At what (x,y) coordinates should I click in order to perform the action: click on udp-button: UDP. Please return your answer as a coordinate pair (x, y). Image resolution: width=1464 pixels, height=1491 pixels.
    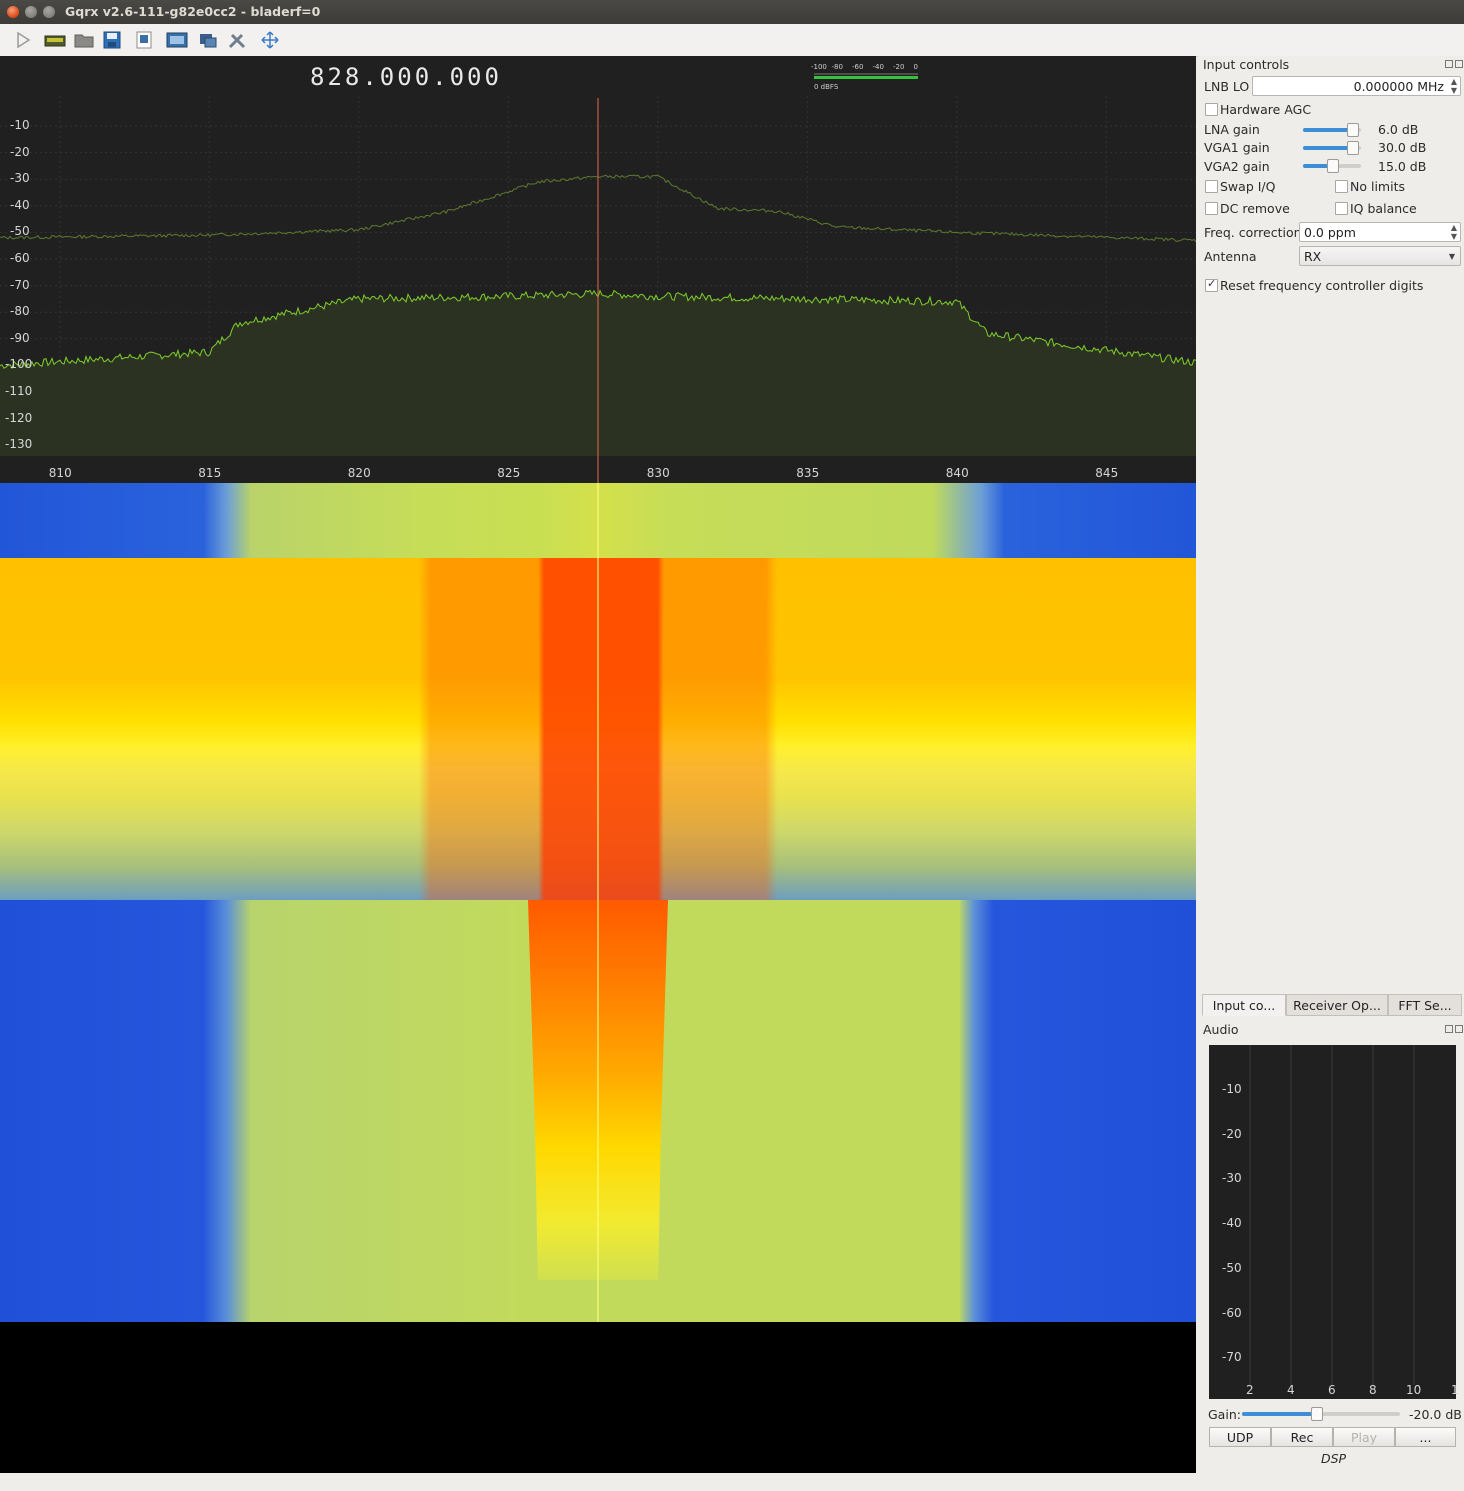
    Looking at the image, I should click on (1240, 1437).